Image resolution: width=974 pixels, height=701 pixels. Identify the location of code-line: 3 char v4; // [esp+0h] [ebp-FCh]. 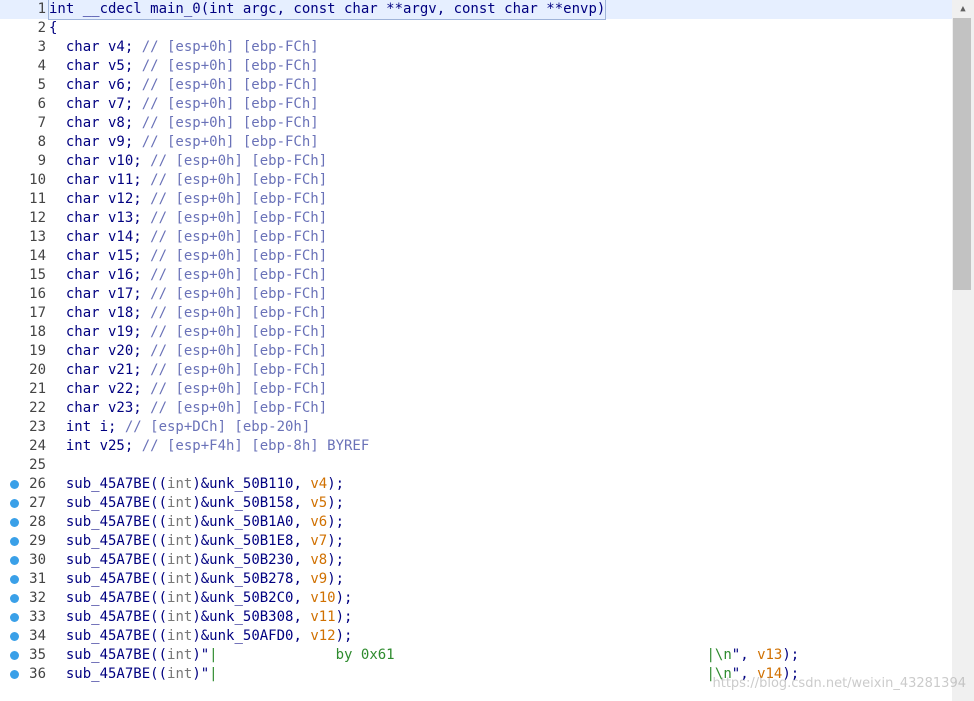
(476, 47).